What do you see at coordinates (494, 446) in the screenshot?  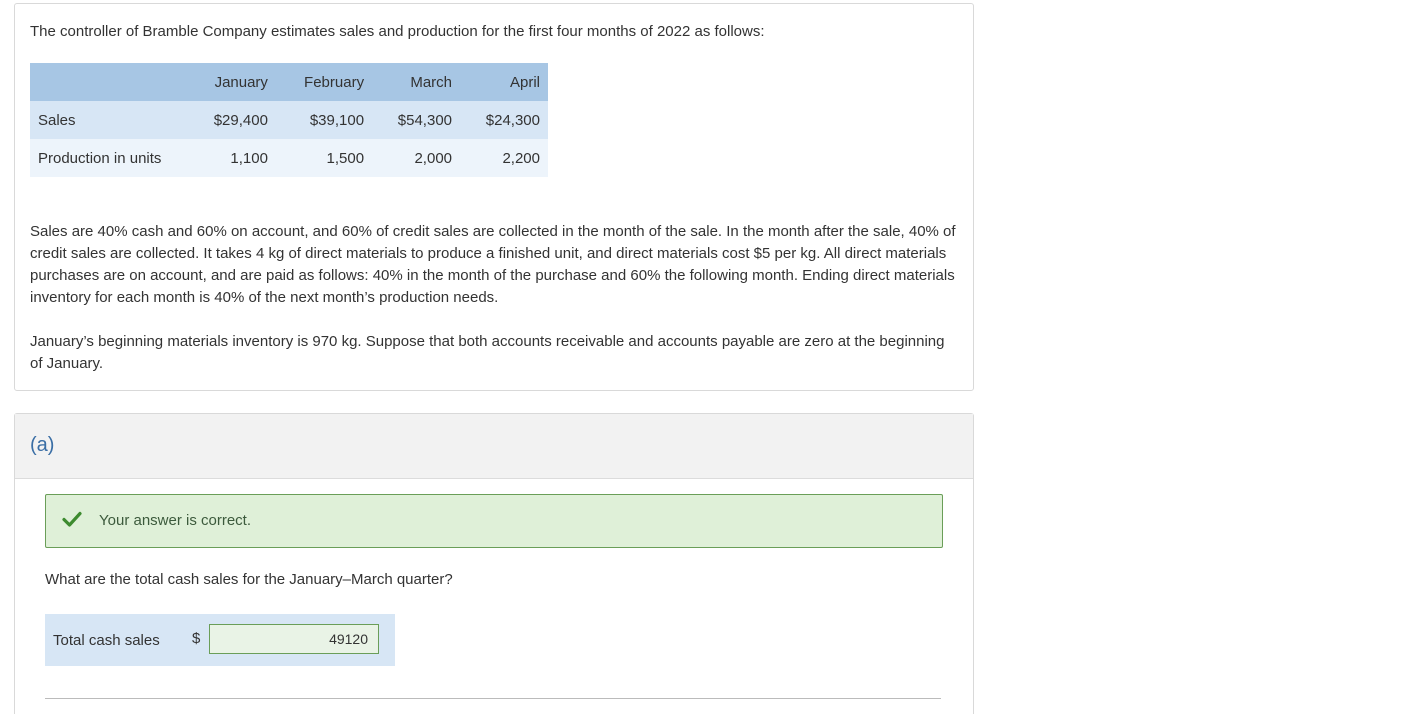 I see `part-a-header: (a)` at bounding box center [494, 446].